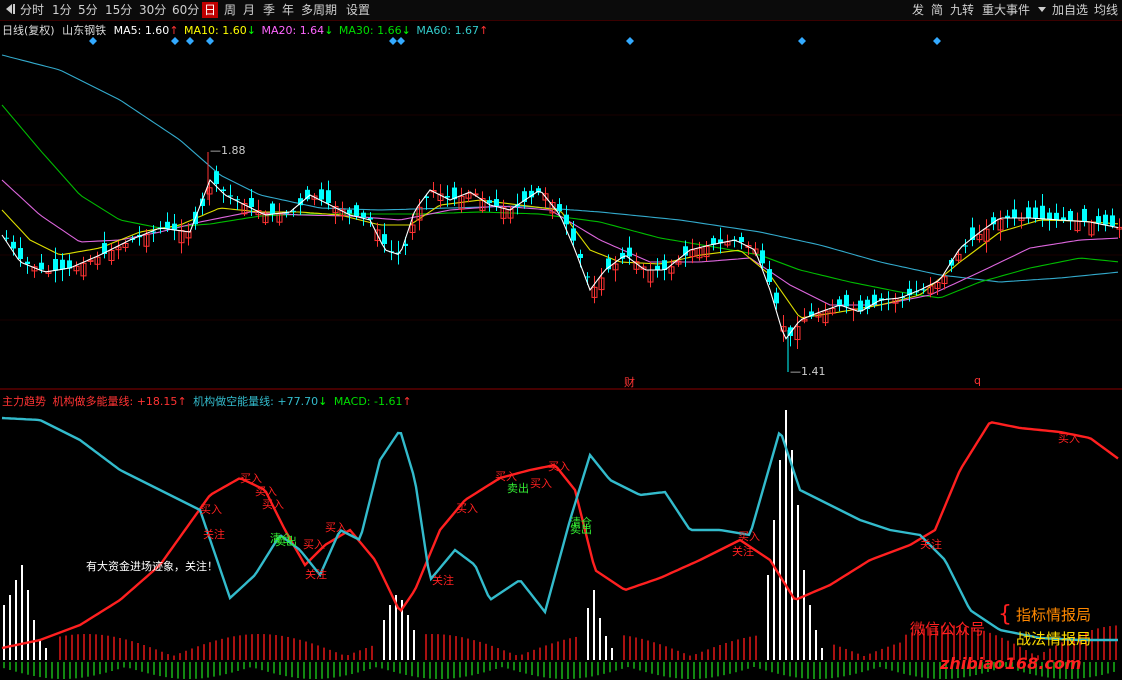  I want to click on short-energy-label: 机构做空能量线:, so click(233, 401).